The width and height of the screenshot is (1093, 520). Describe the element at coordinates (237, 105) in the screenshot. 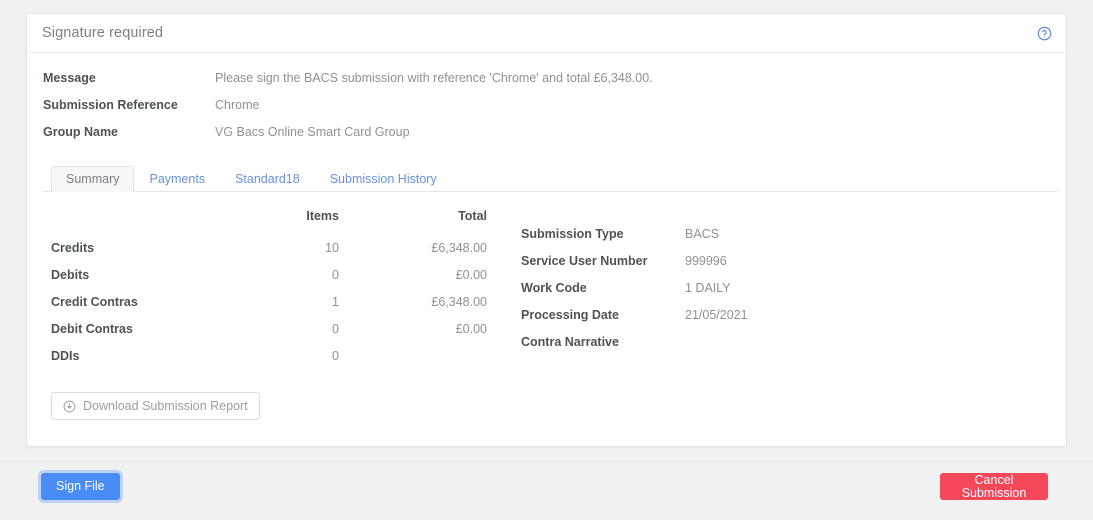

I see `info-value: Chrome` at that location.